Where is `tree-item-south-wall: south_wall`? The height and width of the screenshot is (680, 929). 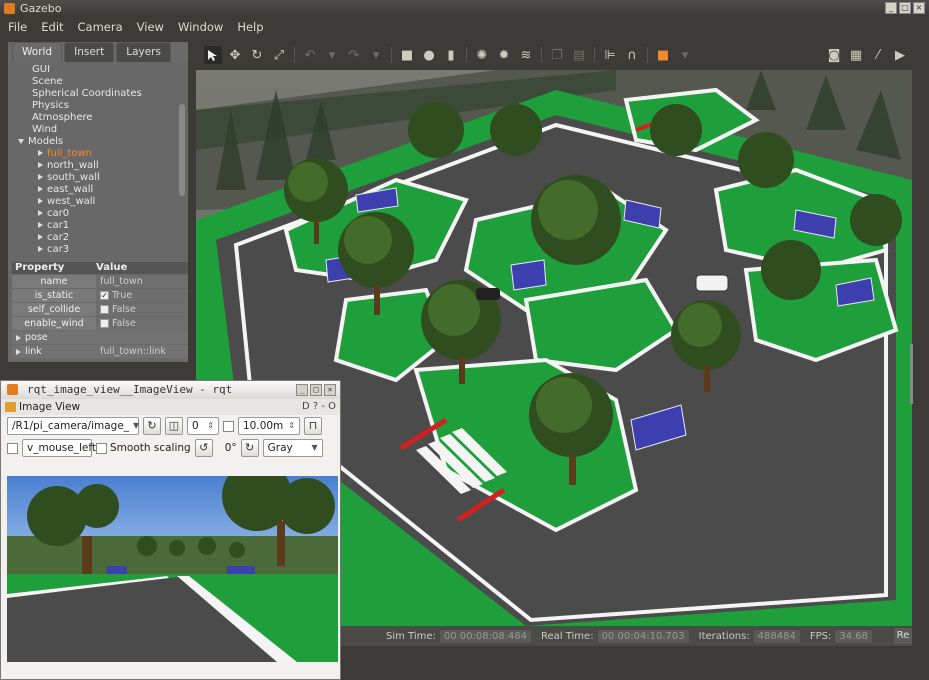
tree-item-south-wall: south_wall is located at coordinates (98, 178).